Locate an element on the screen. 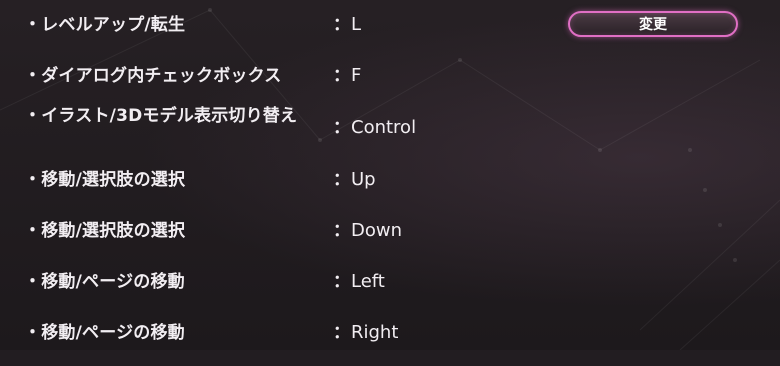  binding-key-value: Right is located at coordinates (375, 332).